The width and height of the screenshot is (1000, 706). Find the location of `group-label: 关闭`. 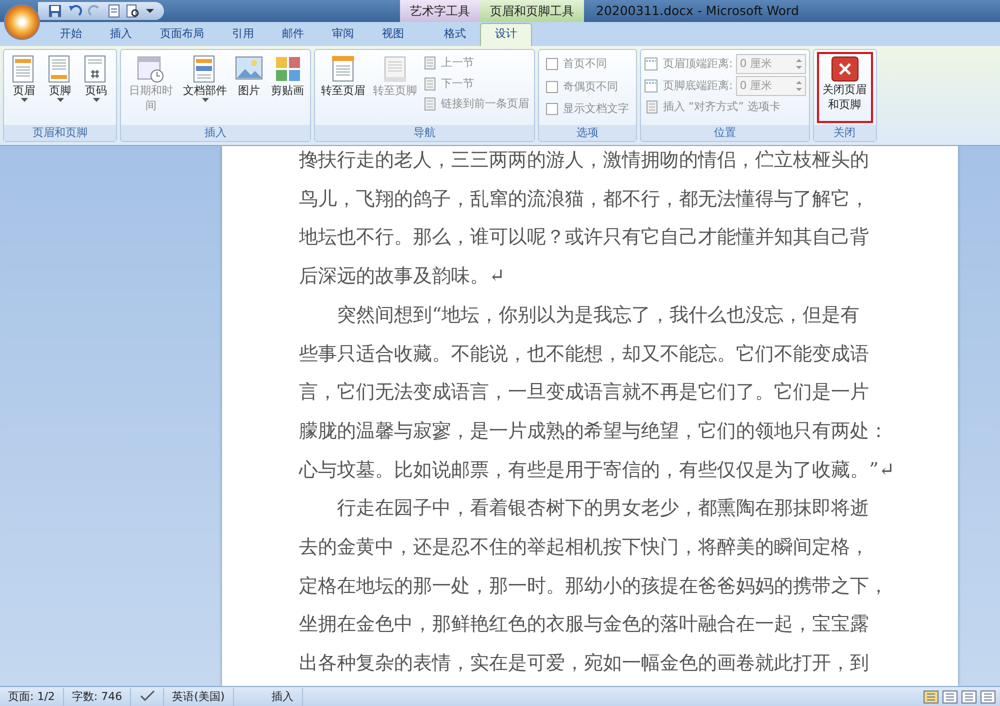

group-label: 关闭 is located at coordinates (845, 133).